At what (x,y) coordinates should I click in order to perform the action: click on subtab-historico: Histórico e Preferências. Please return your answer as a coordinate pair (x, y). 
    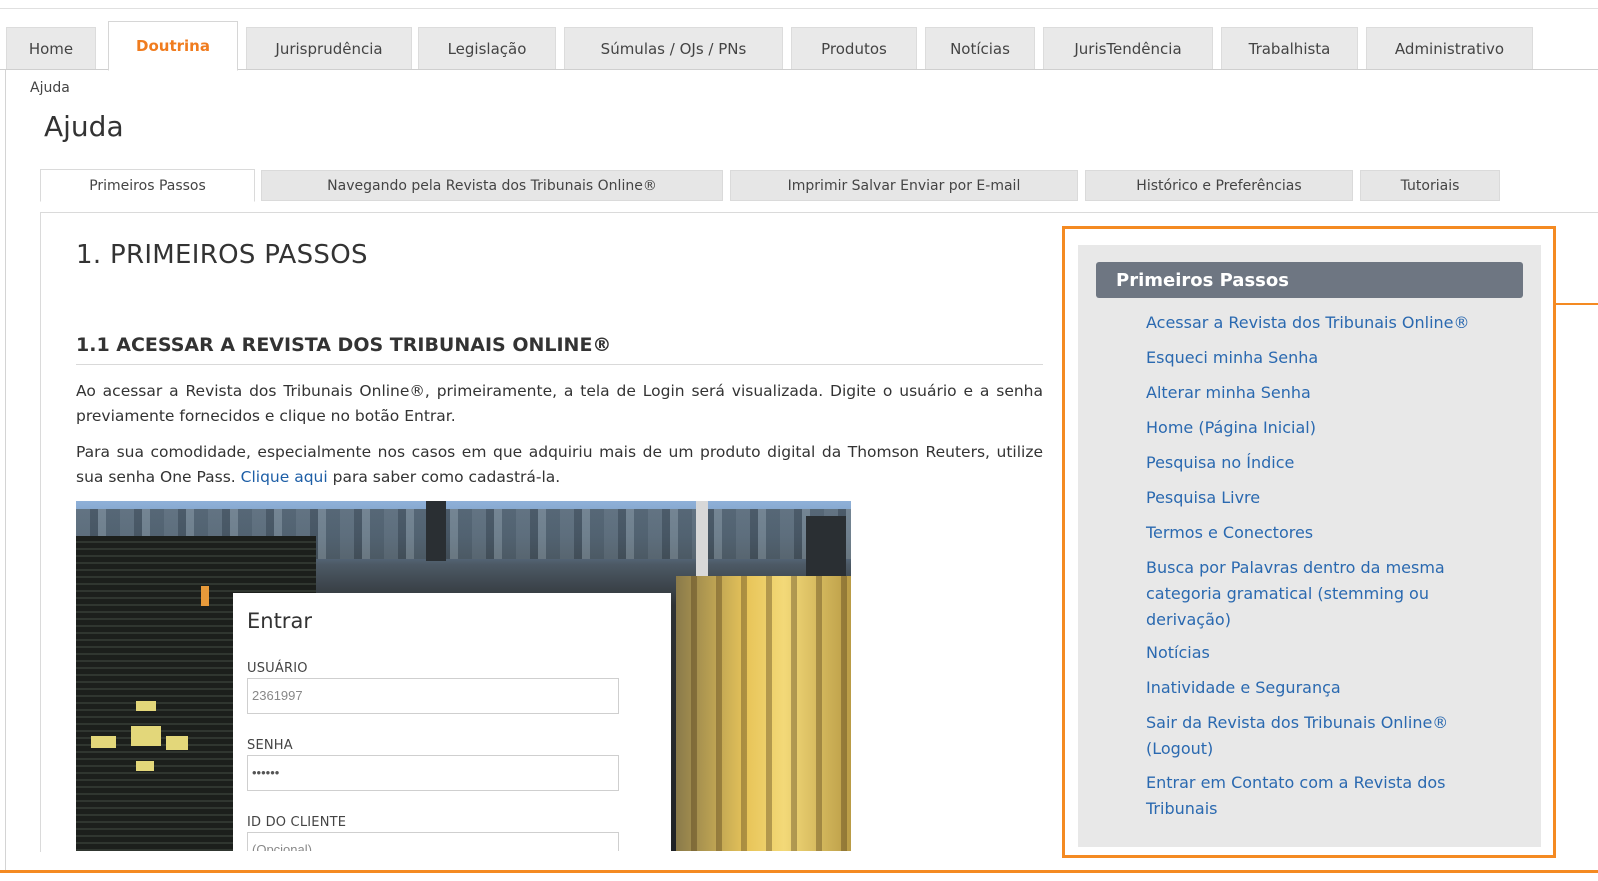
    Looking at the image, I should click on (1219, 185).